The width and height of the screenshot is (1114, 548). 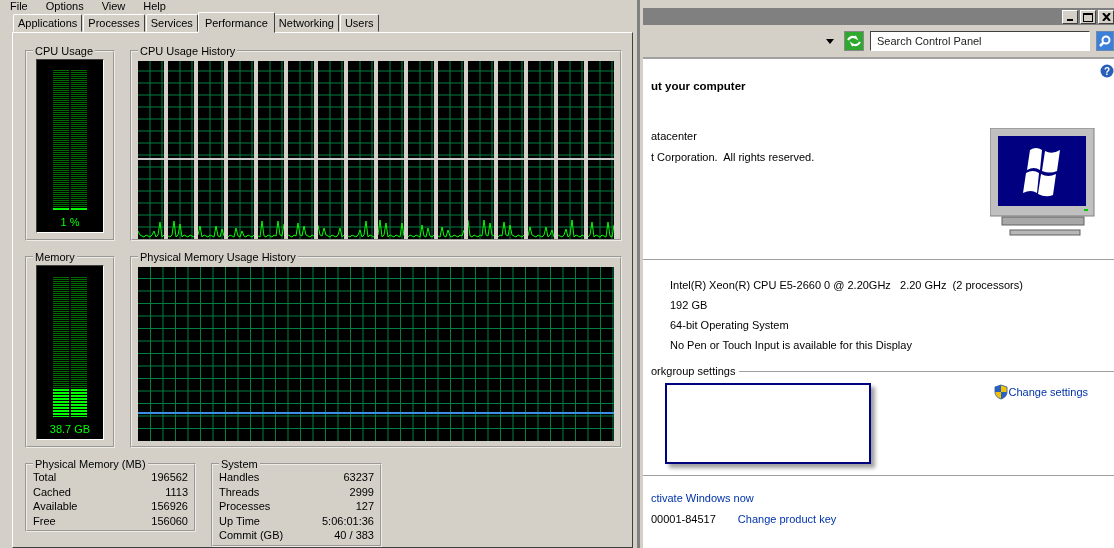 I want to click on section-title: orkgroup settings, so click(x=693, y=371).